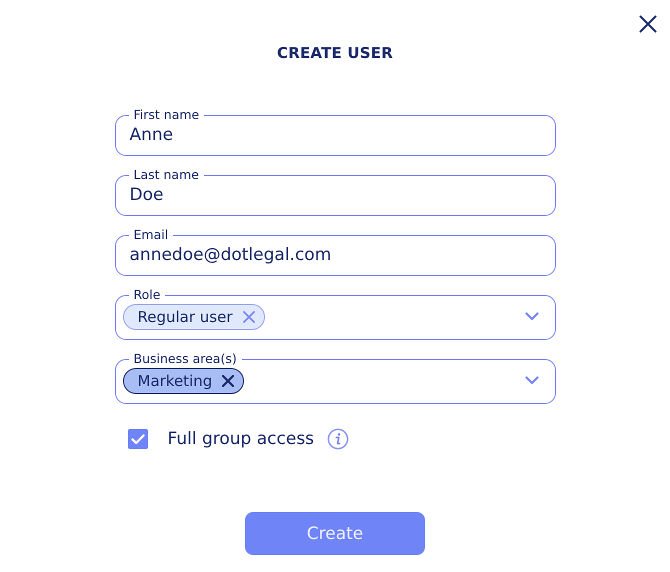 The height and width of the screenshot is (572, 670). What do you see at coordinates (335, 132) in the screenshot?
I see `input-field: First name Anne` at bounding box center [335, 132].